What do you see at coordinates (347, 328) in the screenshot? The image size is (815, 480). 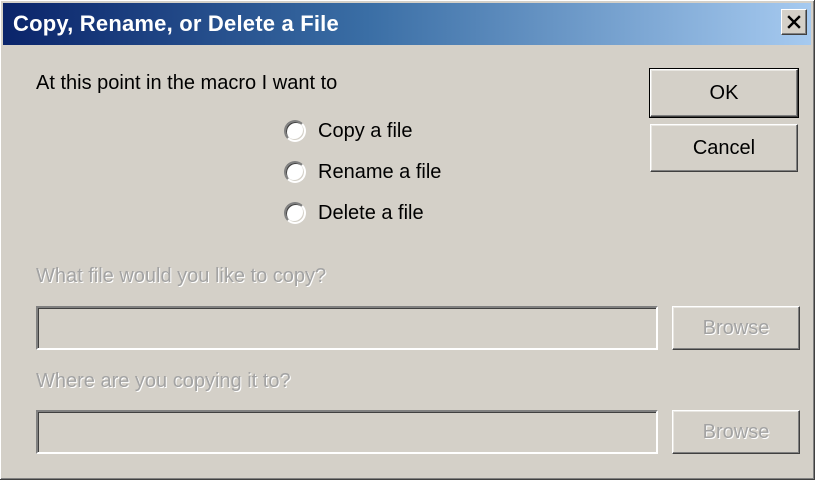 I see `source-file-input` at bounding box center [347, 328].